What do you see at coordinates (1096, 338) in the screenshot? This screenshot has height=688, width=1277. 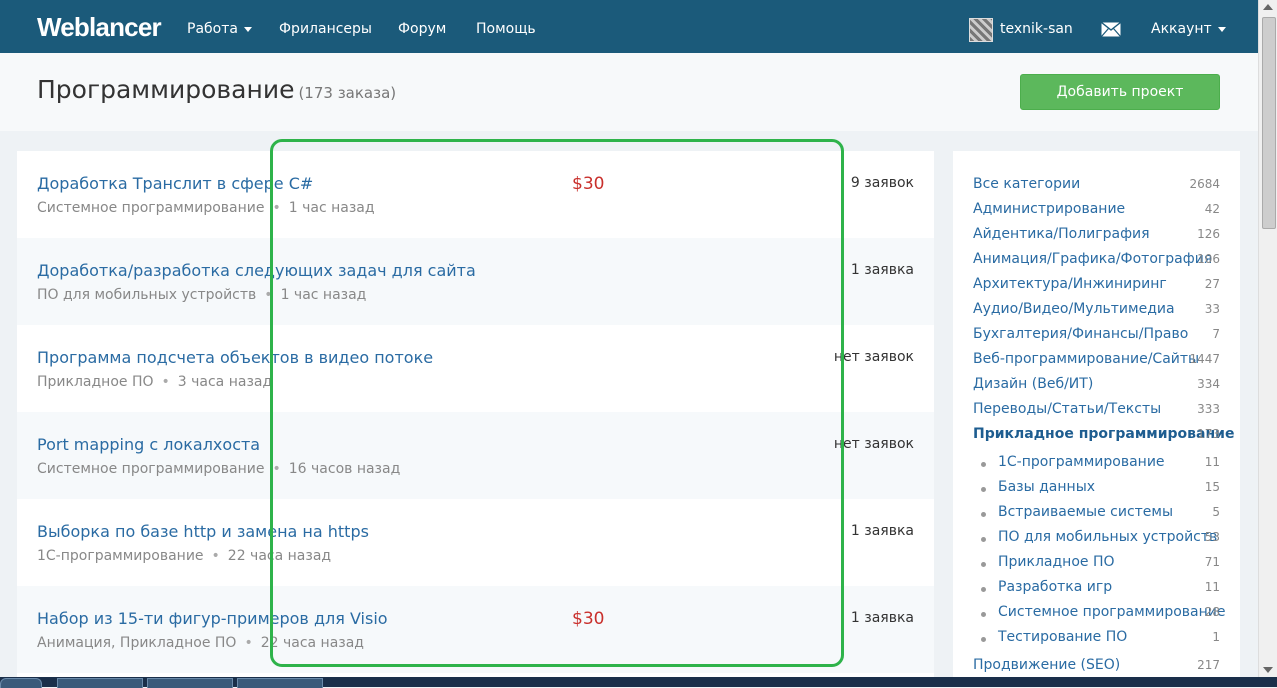 I see `sidebar-item-accounting: Бухгалтерия/Финансы/Право 7` at bounding box center [1096, 338].